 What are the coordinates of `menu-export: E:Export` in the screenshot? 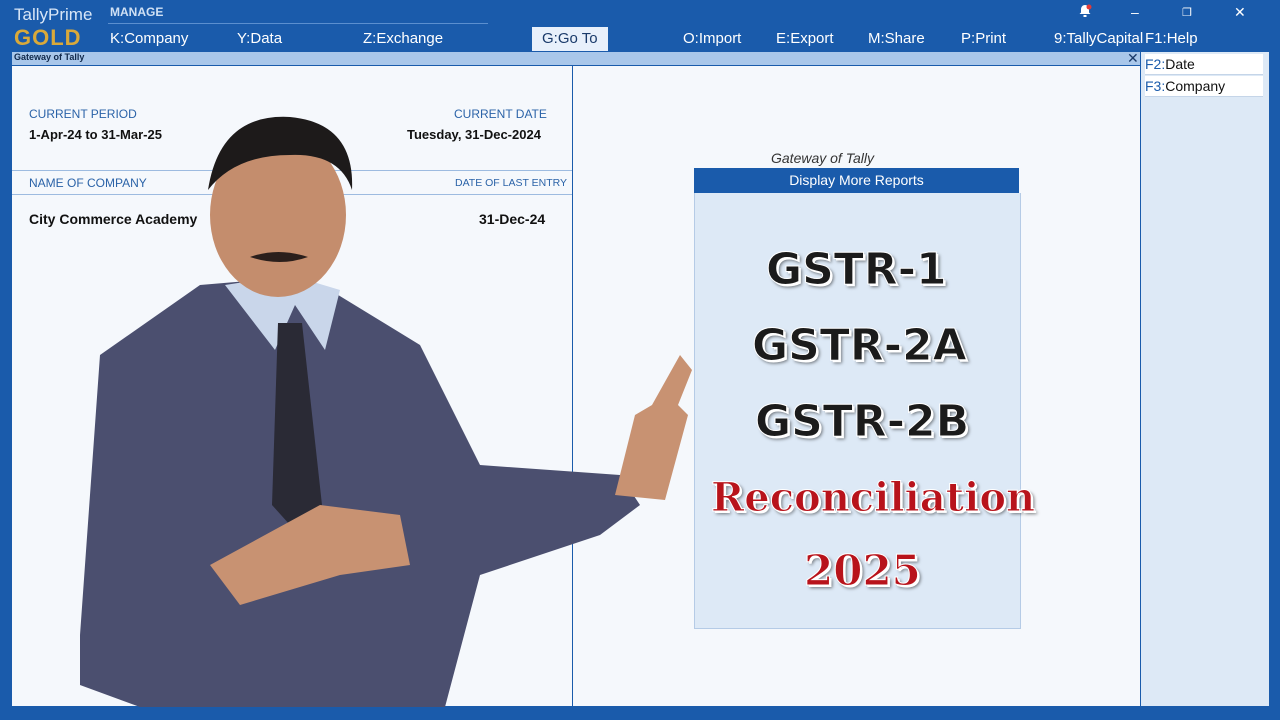 It's located at (805, 38).